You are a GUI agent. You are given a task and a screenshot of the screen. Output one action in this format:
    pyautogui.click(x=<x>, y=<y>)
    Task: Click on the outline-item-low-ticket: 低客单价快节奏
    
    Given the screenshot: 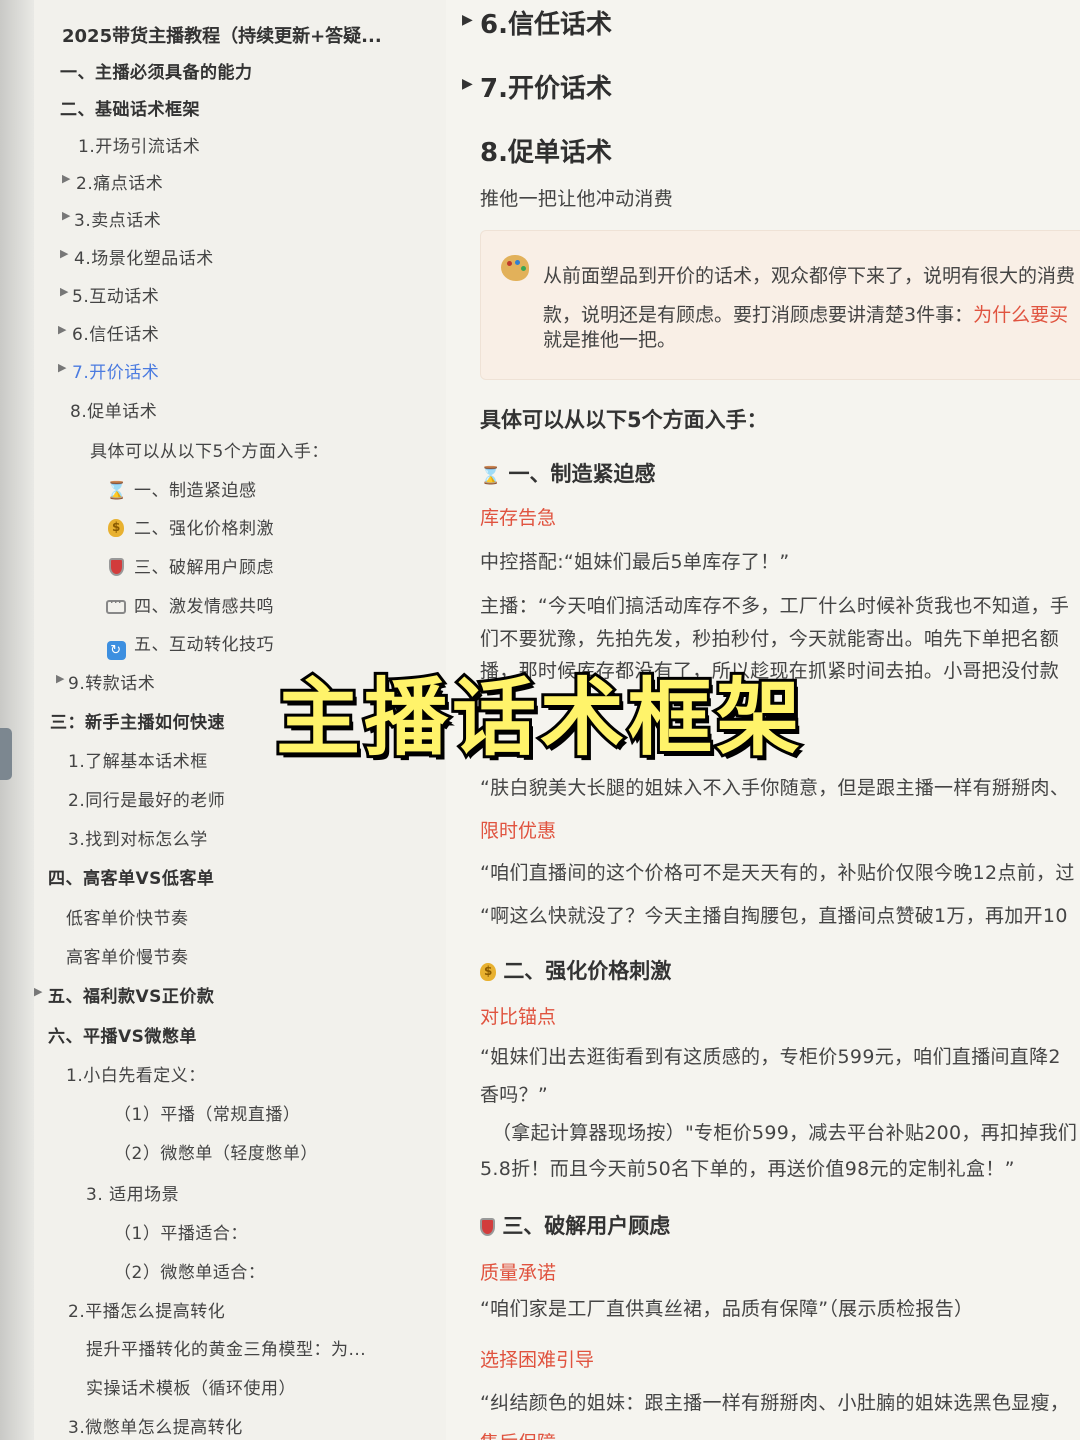 What is the action you would take?
    pyautogui.click(x=127, y=916)
    